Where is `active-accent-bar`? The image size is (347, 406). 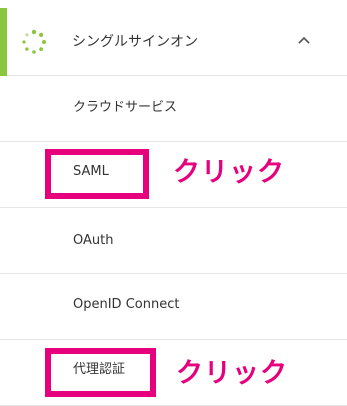
active-accent-bar is located at coordinates (3, 42).